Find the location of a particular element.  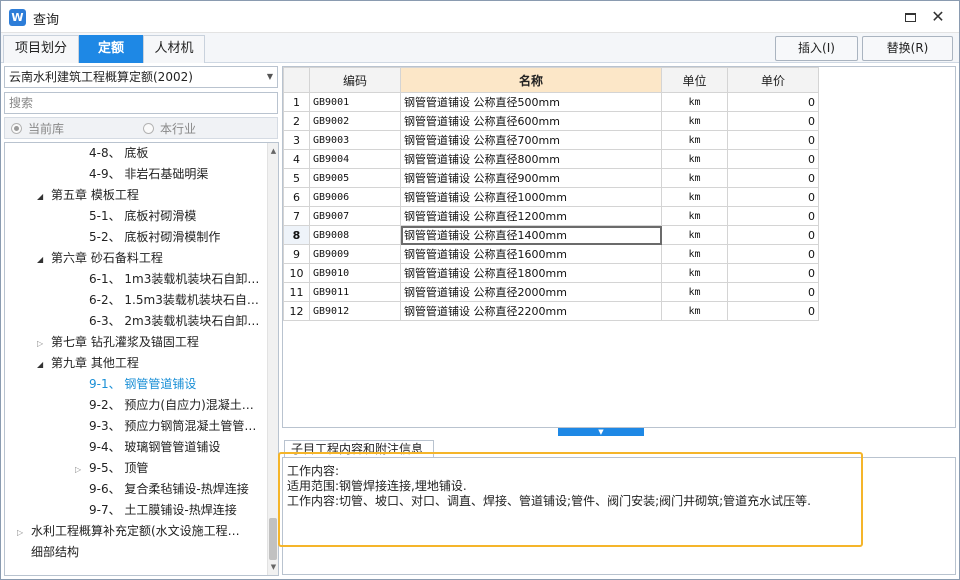

table-row: 10 GB9010 钢管管道铺设 公称直径1800mm km 0 is located at coordinates (551, 273).